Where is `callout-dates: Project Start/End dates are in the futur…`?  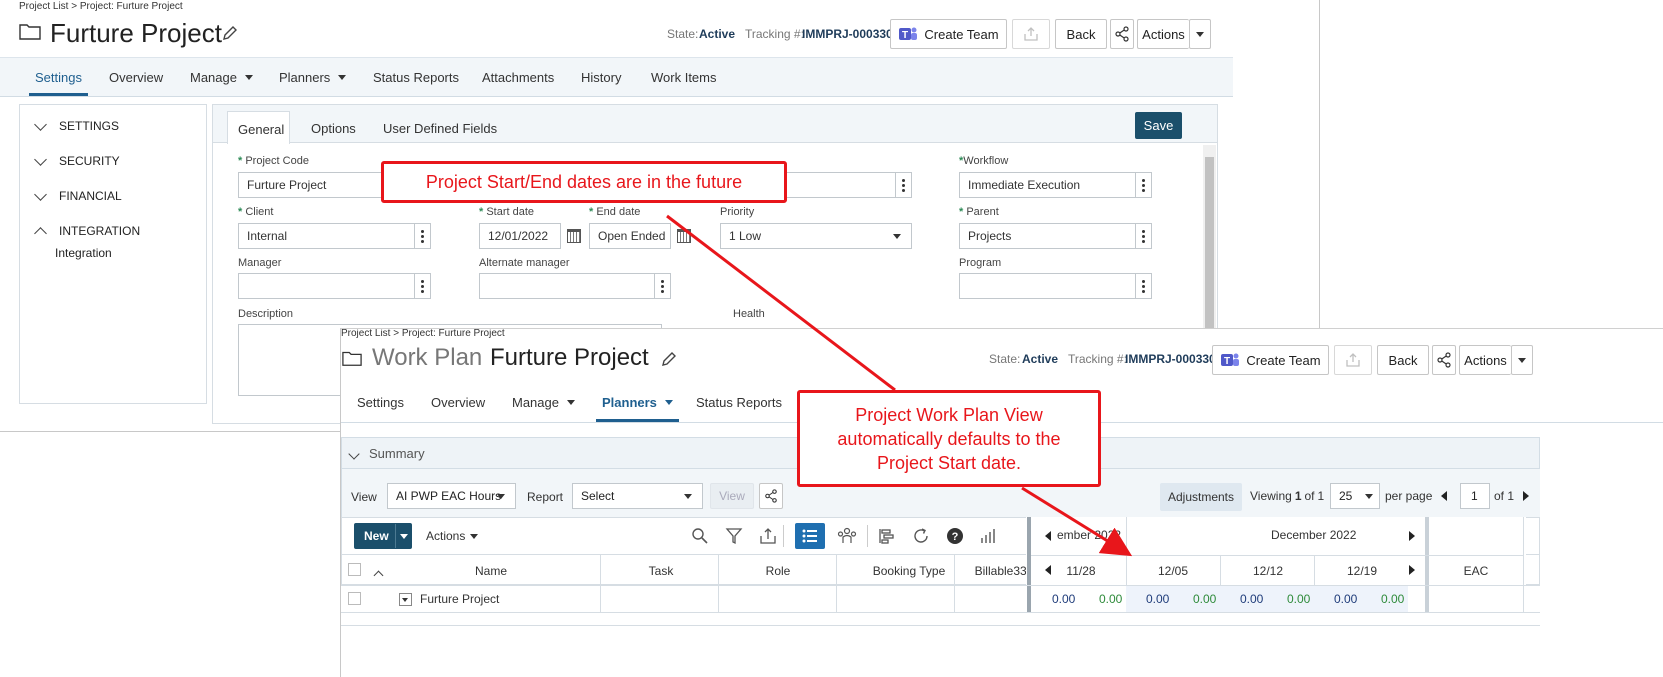 callout-dates: Project Start/End dates are in the futur… is located at coordinates (584, 182).